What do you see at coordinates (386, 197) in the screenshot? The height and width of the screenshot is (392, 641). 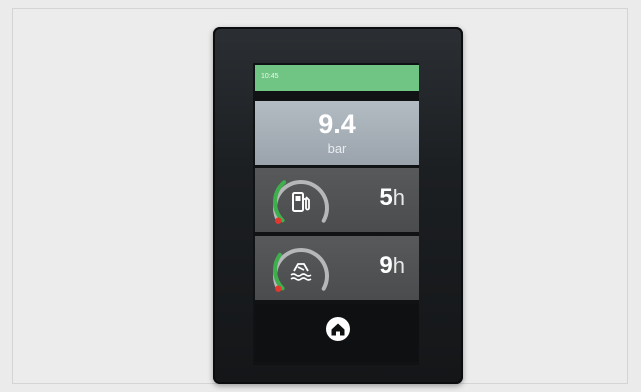 I see `fuel-hours-value: 5` at bounding box center [386, 197].